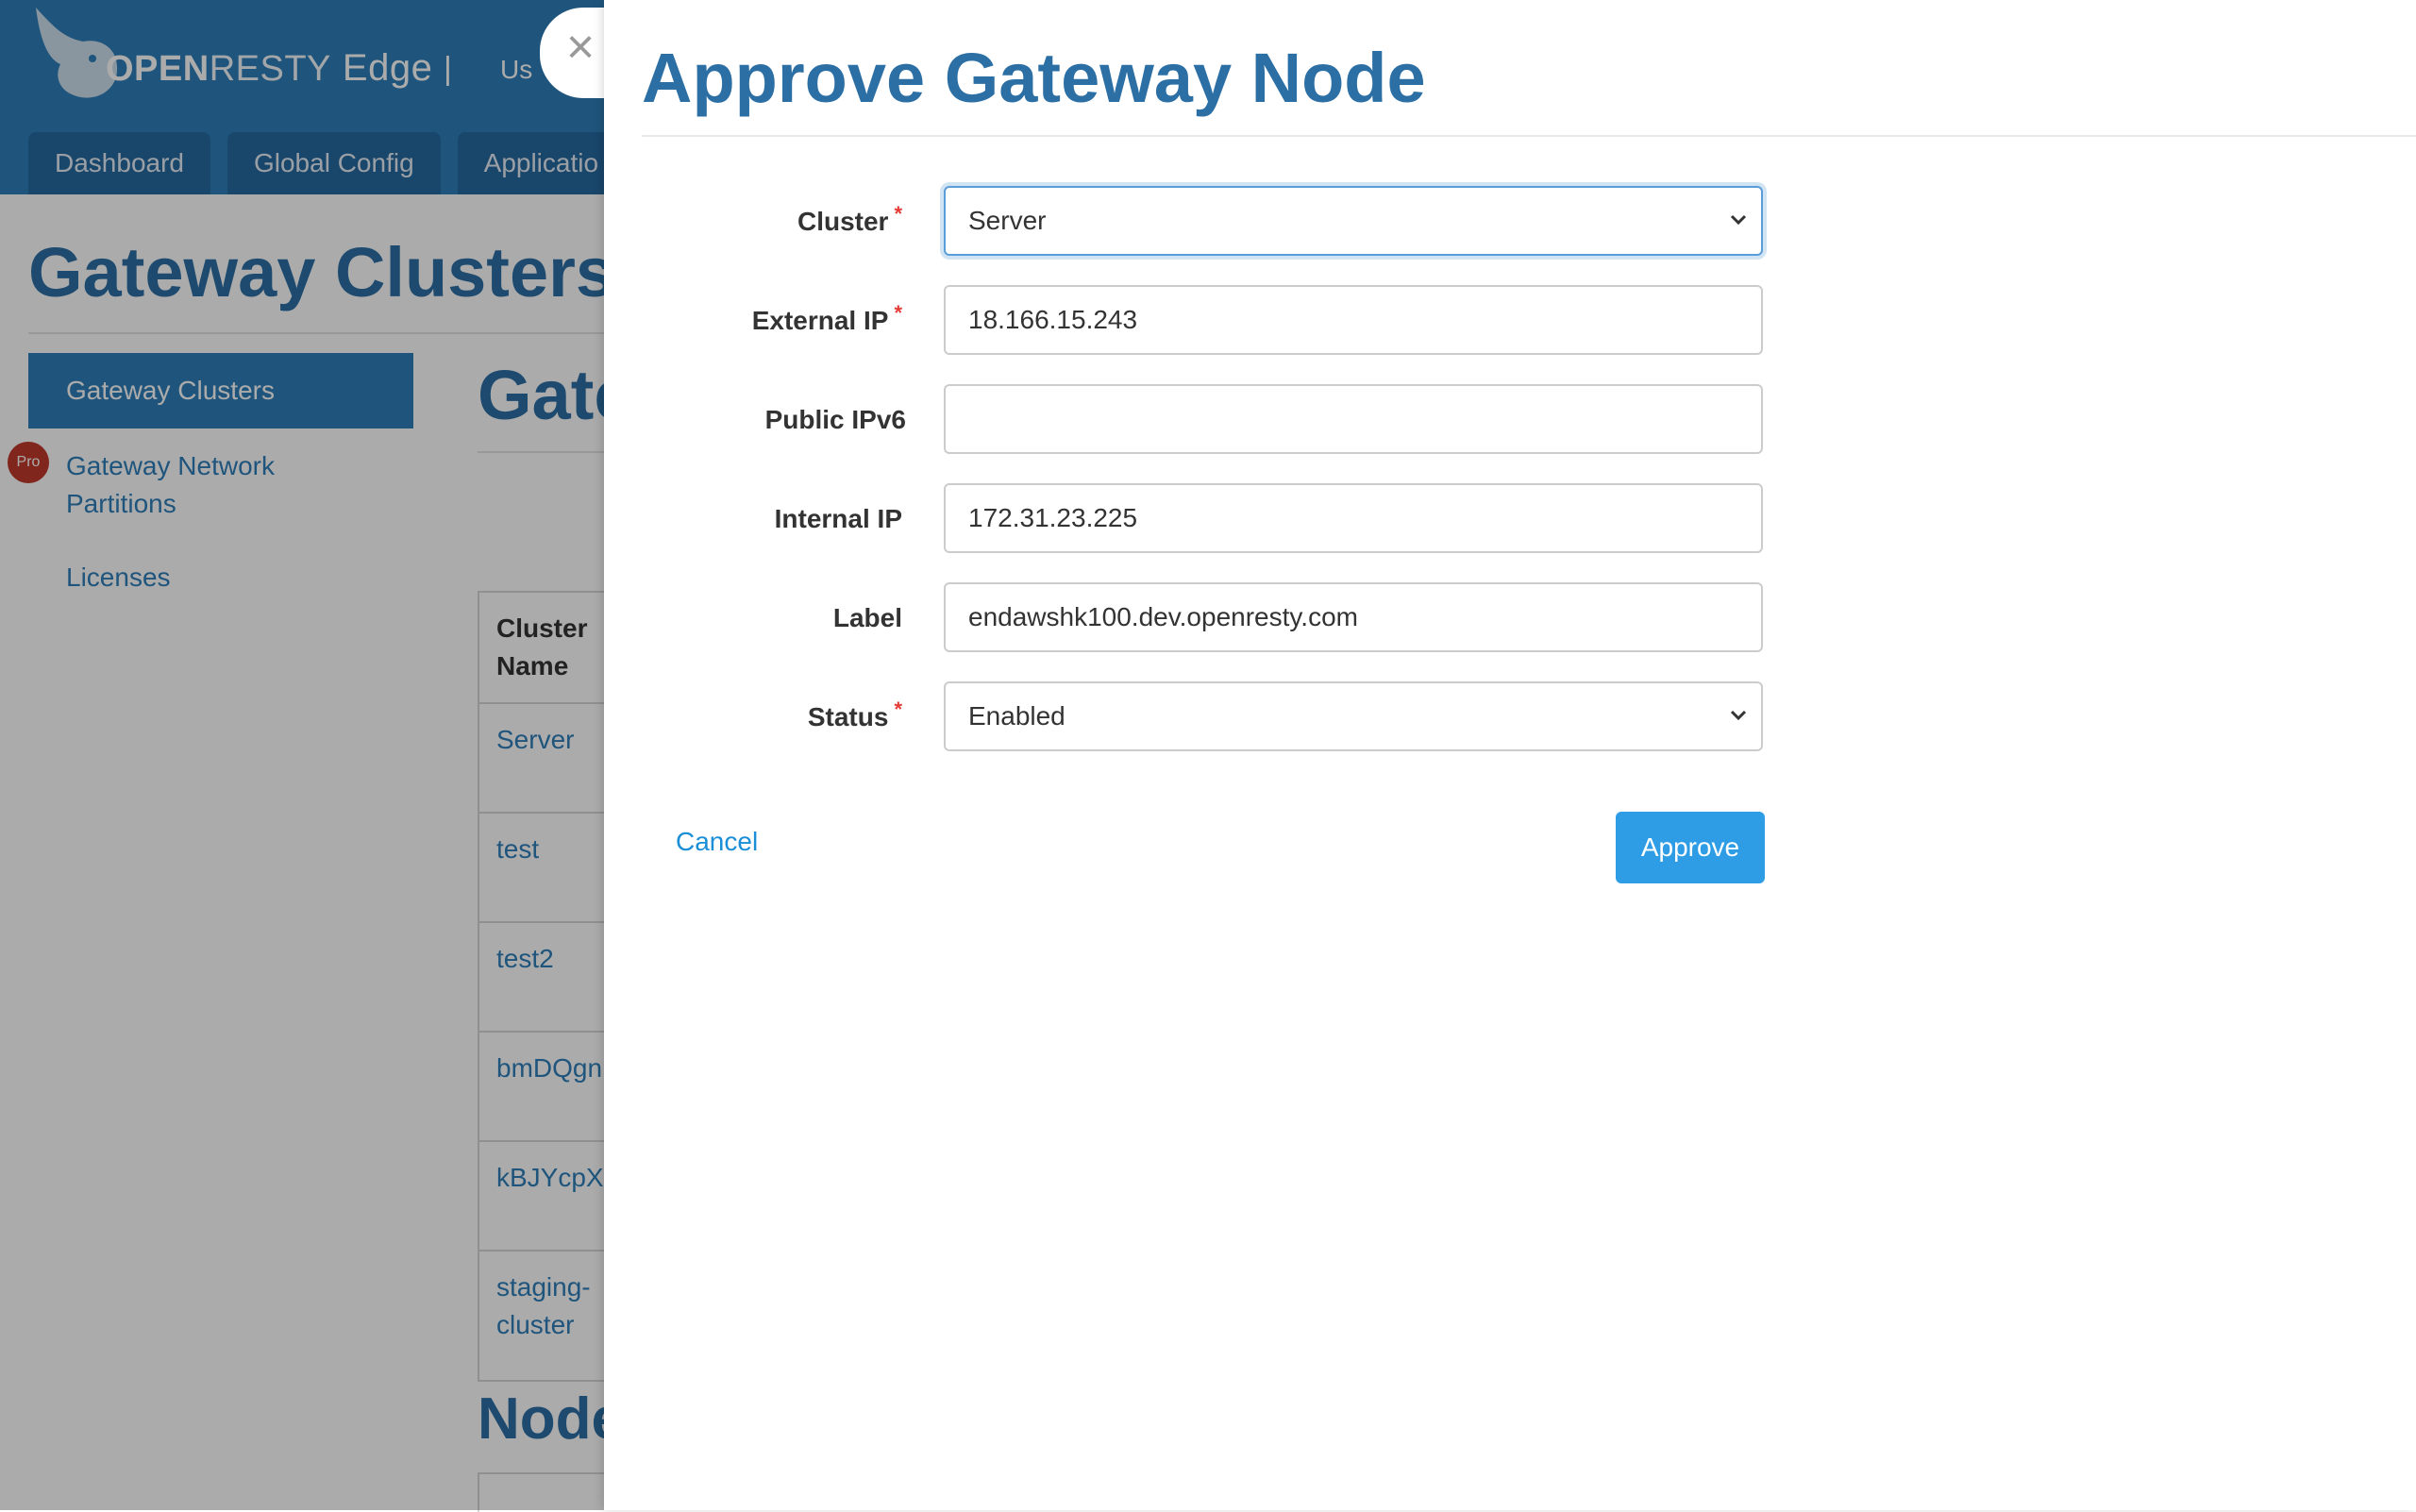 The width and height of the screenshot is (2416, 1512). I want to click on form-row-cluster: Cluster * Server, so click(1510, 222).